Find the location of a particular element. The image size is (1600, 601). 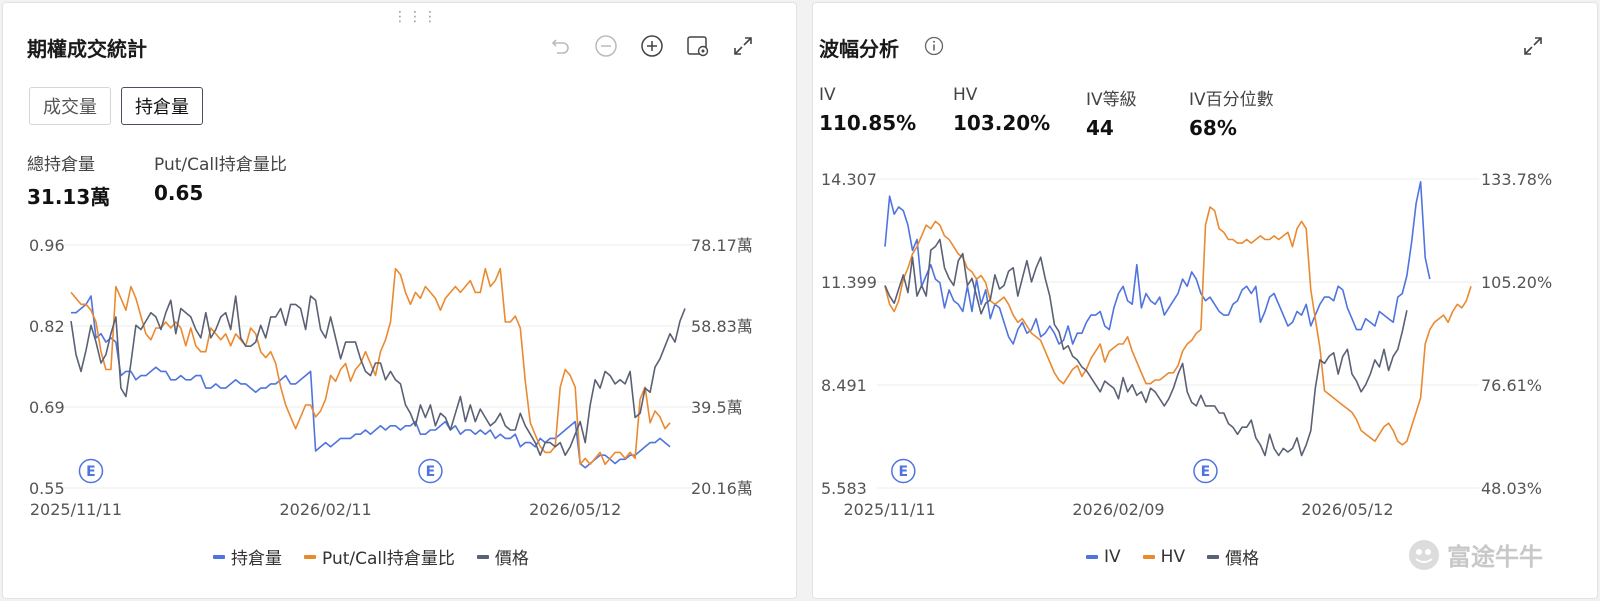

legend-item: 持倉量 is located at coordinates (247, 556).